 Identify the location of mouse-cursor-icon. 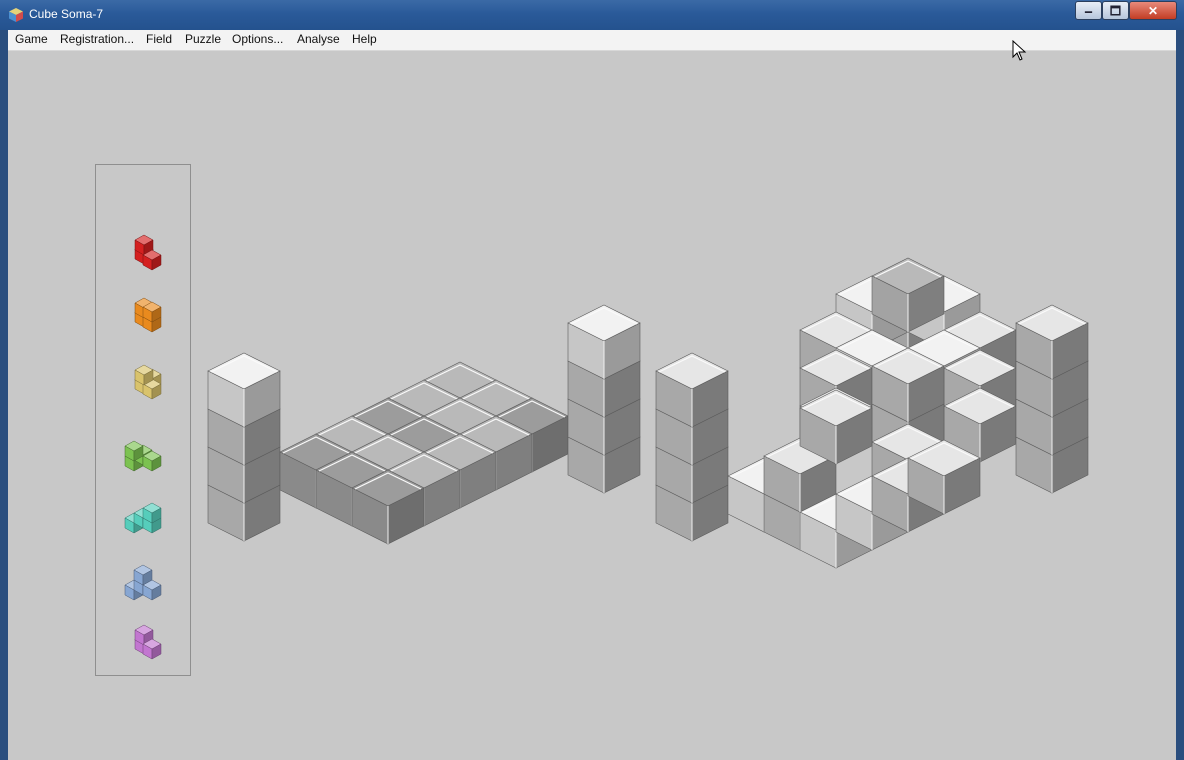
(1019, 50).